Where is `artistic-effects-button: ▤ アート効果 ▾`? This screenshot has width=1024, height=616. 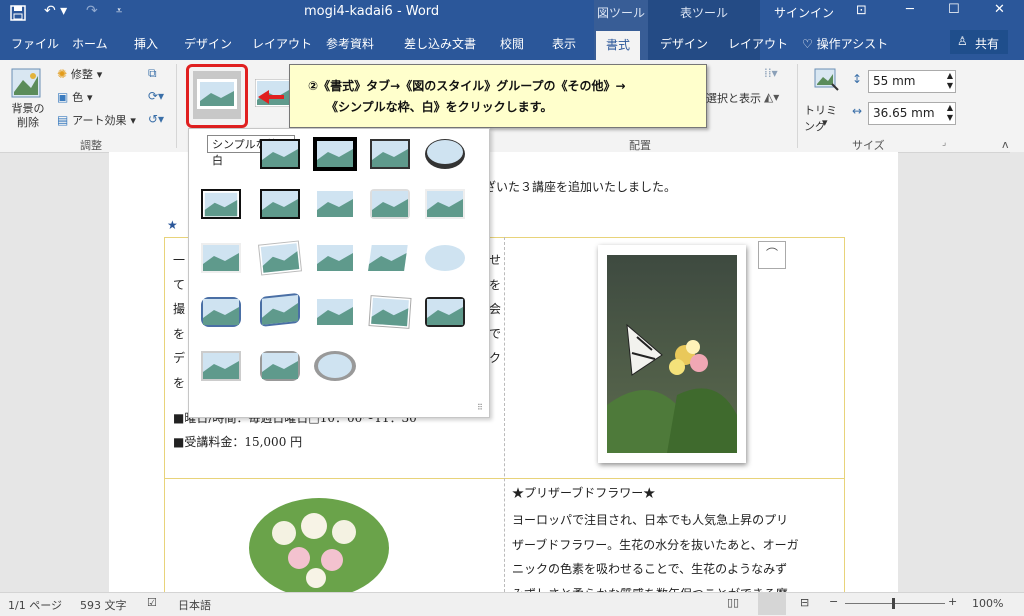 artistic-effects-button: ▤ アート効果 ▾ is located at coordinates (96, 120).